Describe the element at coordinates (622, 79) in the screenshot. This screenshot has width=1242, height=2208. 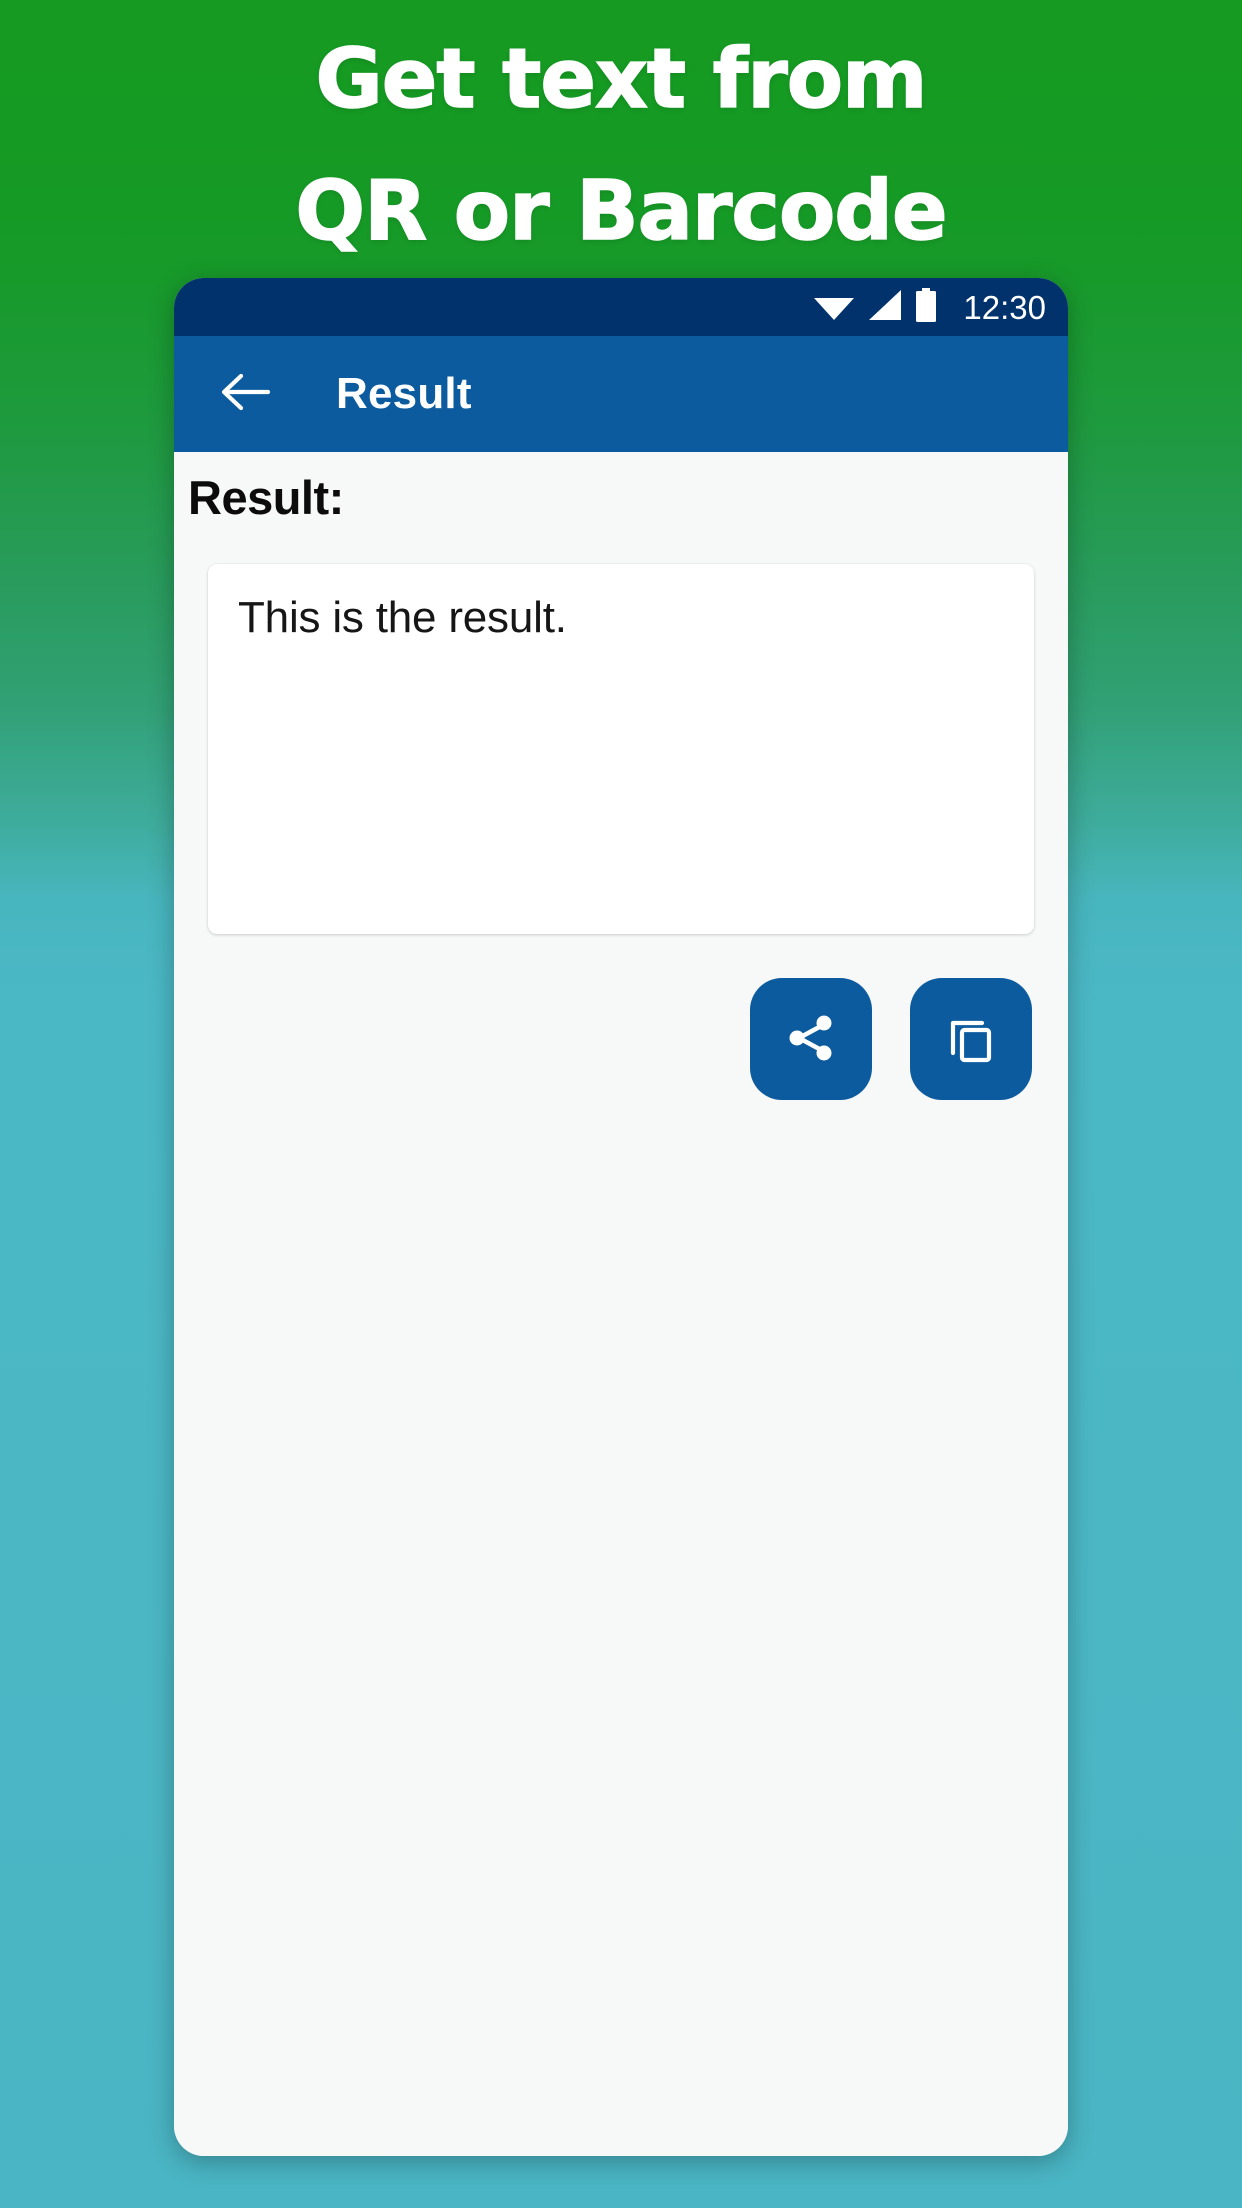
I see `promo-headline-line-1: Get text from` at that location.